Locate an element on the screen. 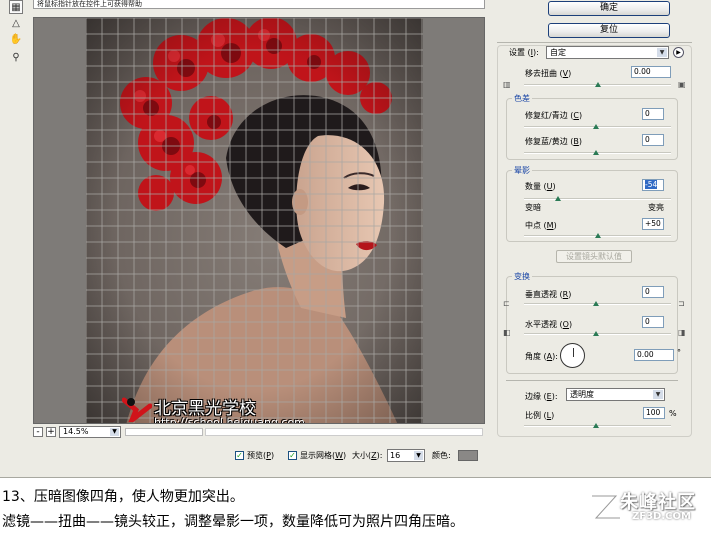 The height and width of the screenshot is (533, 711). grid-size-label: 大小(Z): is located at coordinates (367, 455).